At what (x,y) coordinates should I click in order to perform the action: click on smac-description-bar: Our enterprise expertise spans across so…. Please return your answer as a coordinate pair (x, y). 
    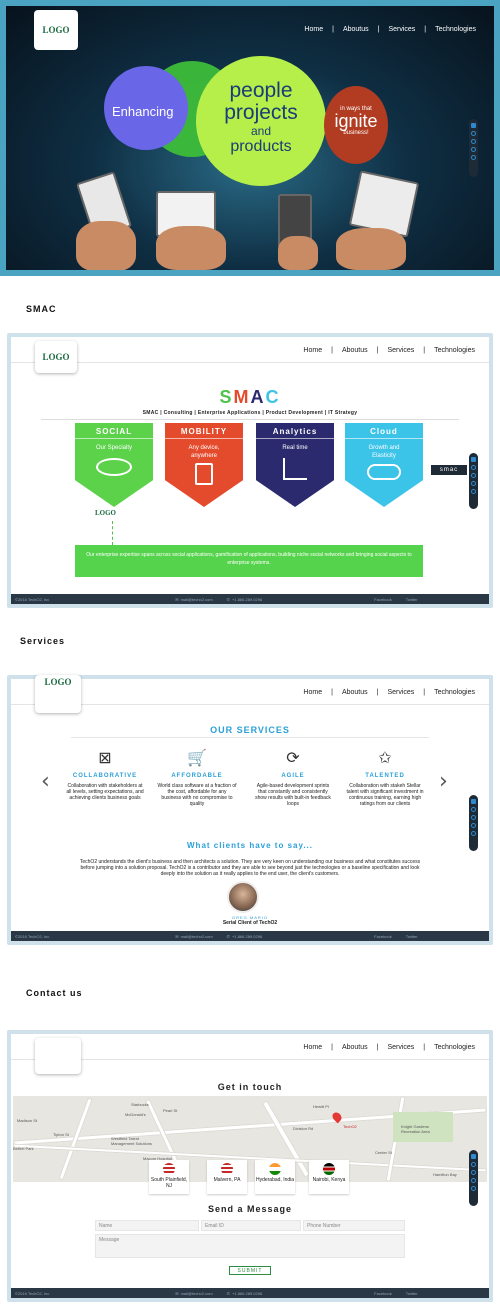
    Looking at the image, I should click on (249, 561).